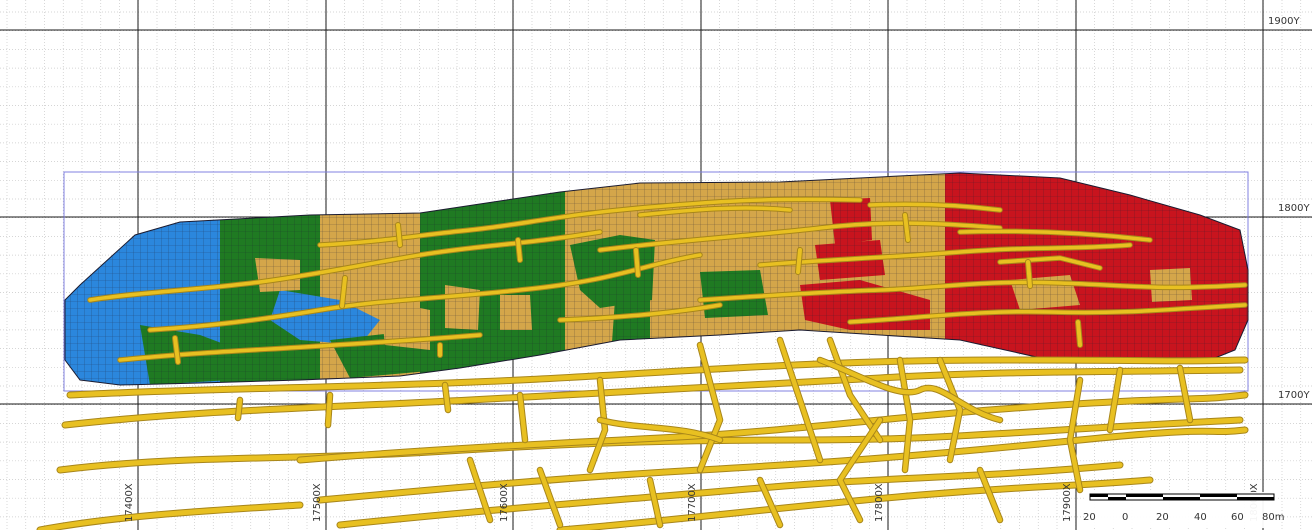 The image size is (1312, 530). What do you see at coordinates (1284, 21) in the screenshot?
I see `y-label-1900: 1900Y` at bounding box center [1284, 21].